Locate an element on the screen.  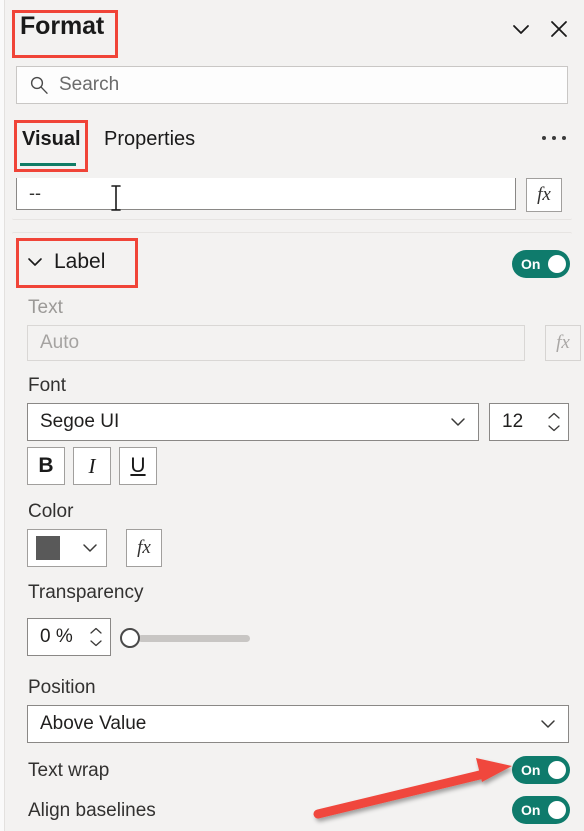
position-label: Position is located at coordinates (62, 687).